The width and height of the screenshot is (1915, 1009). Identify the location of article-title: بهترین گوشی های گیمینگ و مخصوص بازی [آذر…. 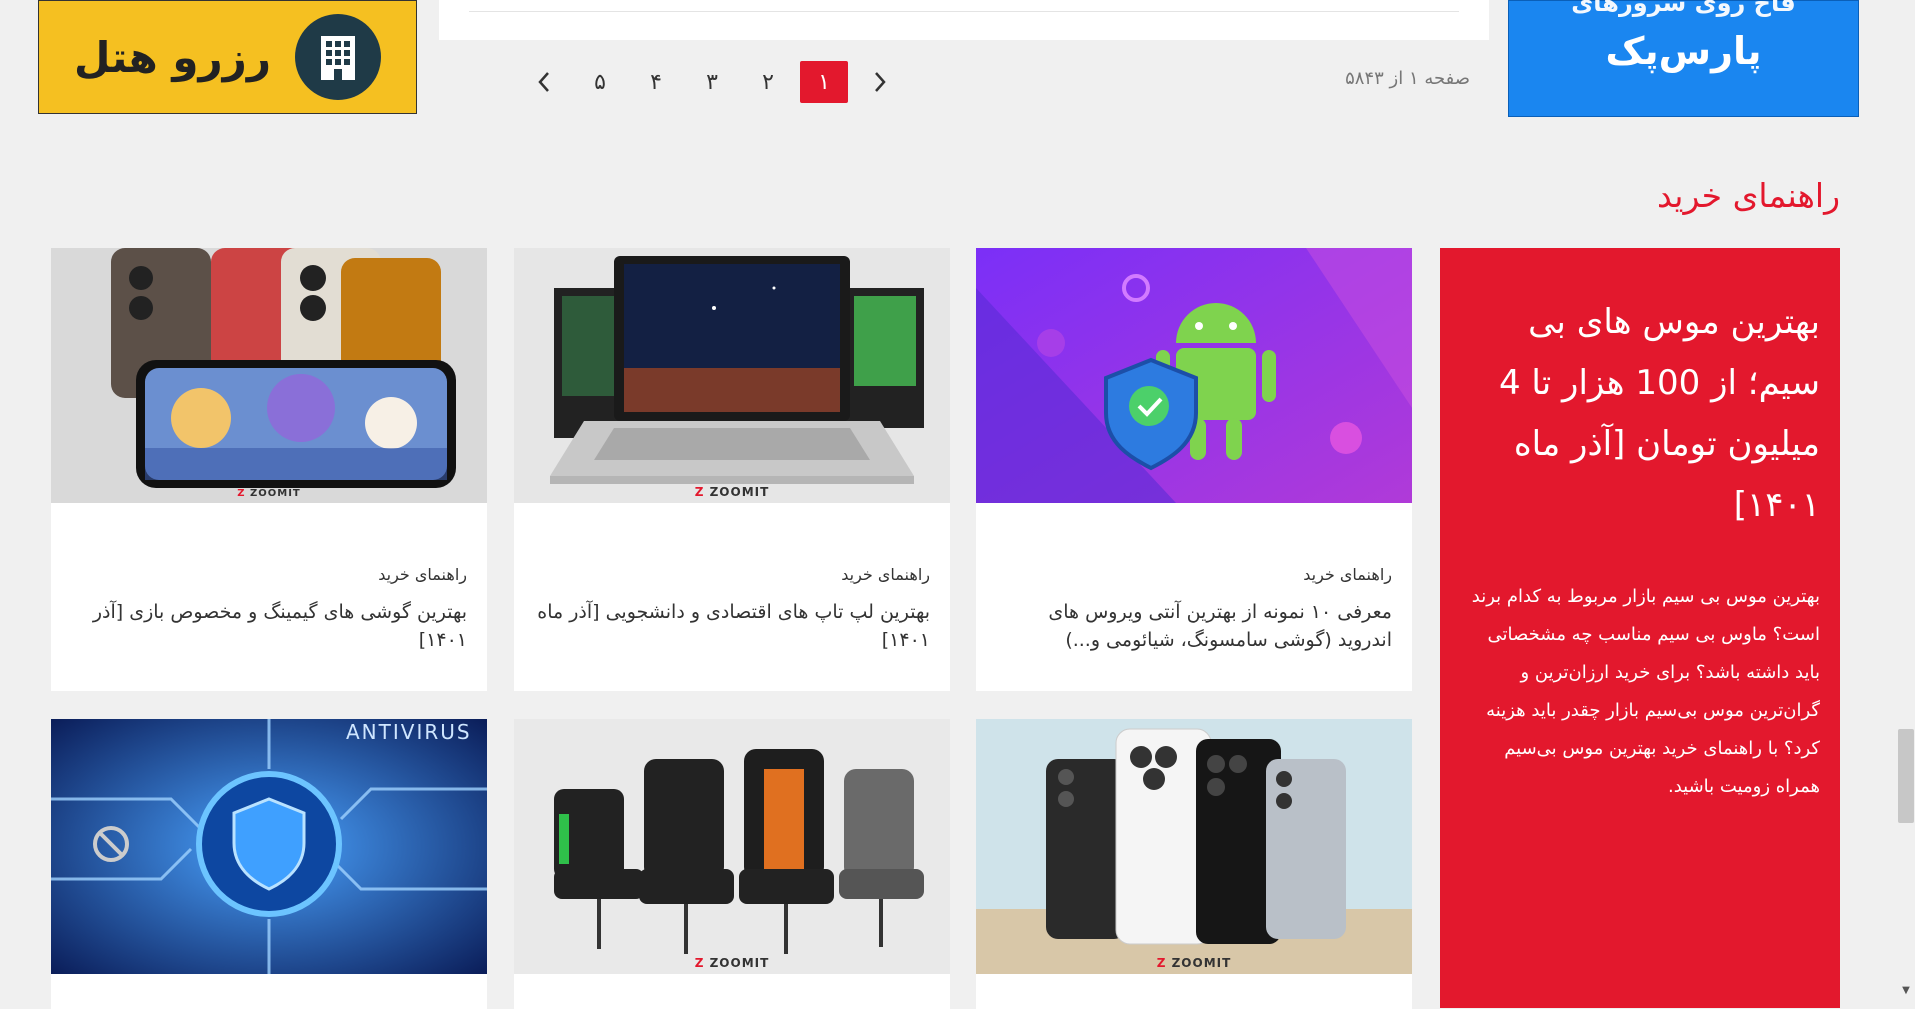
(269, 626).